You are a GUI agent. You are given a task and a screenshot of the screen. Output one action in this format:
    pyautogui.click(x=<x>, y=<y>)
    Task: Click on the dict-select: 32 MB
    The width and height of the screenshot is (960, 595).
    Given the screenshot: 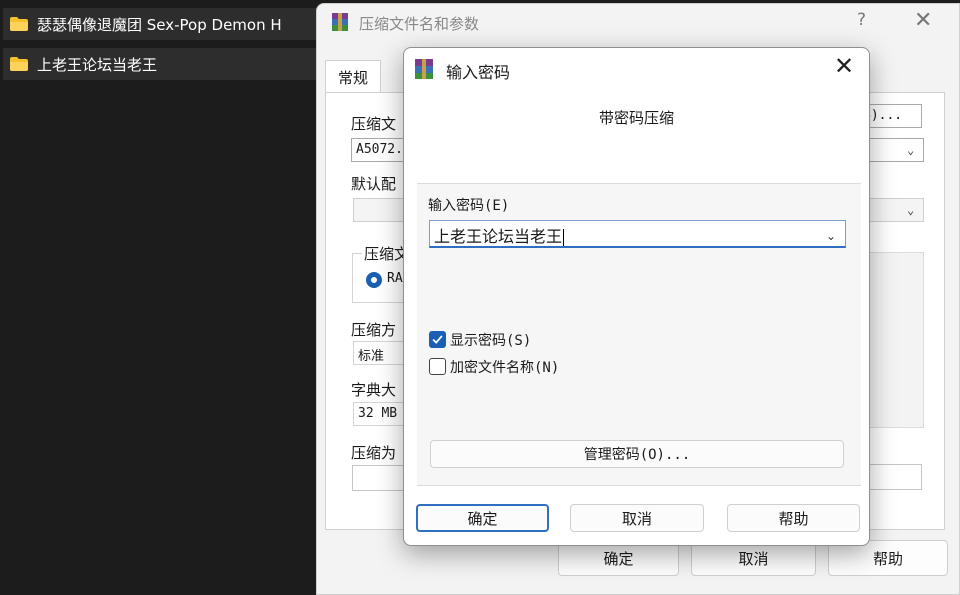 What is the action you would take?
    pyautogui.click(x=379, y=414)
    